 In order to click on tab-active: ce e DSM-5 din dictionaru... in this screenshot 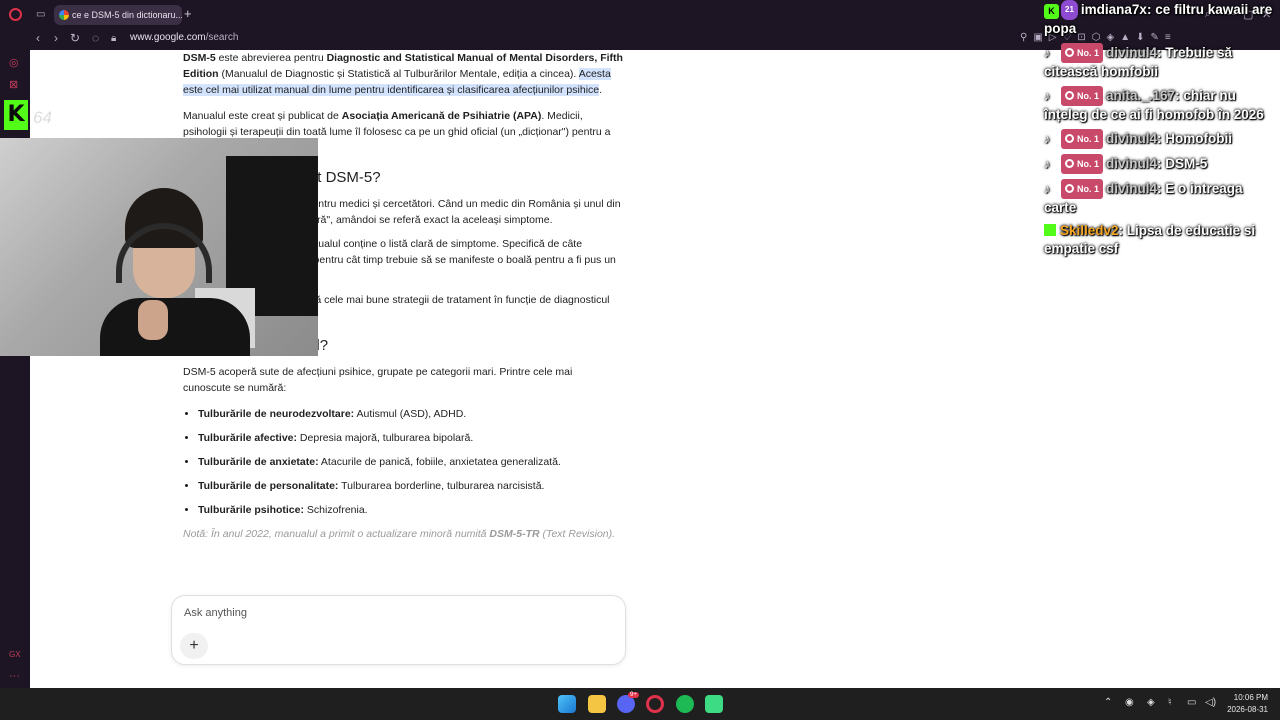, I will do `click(118, 15)`.